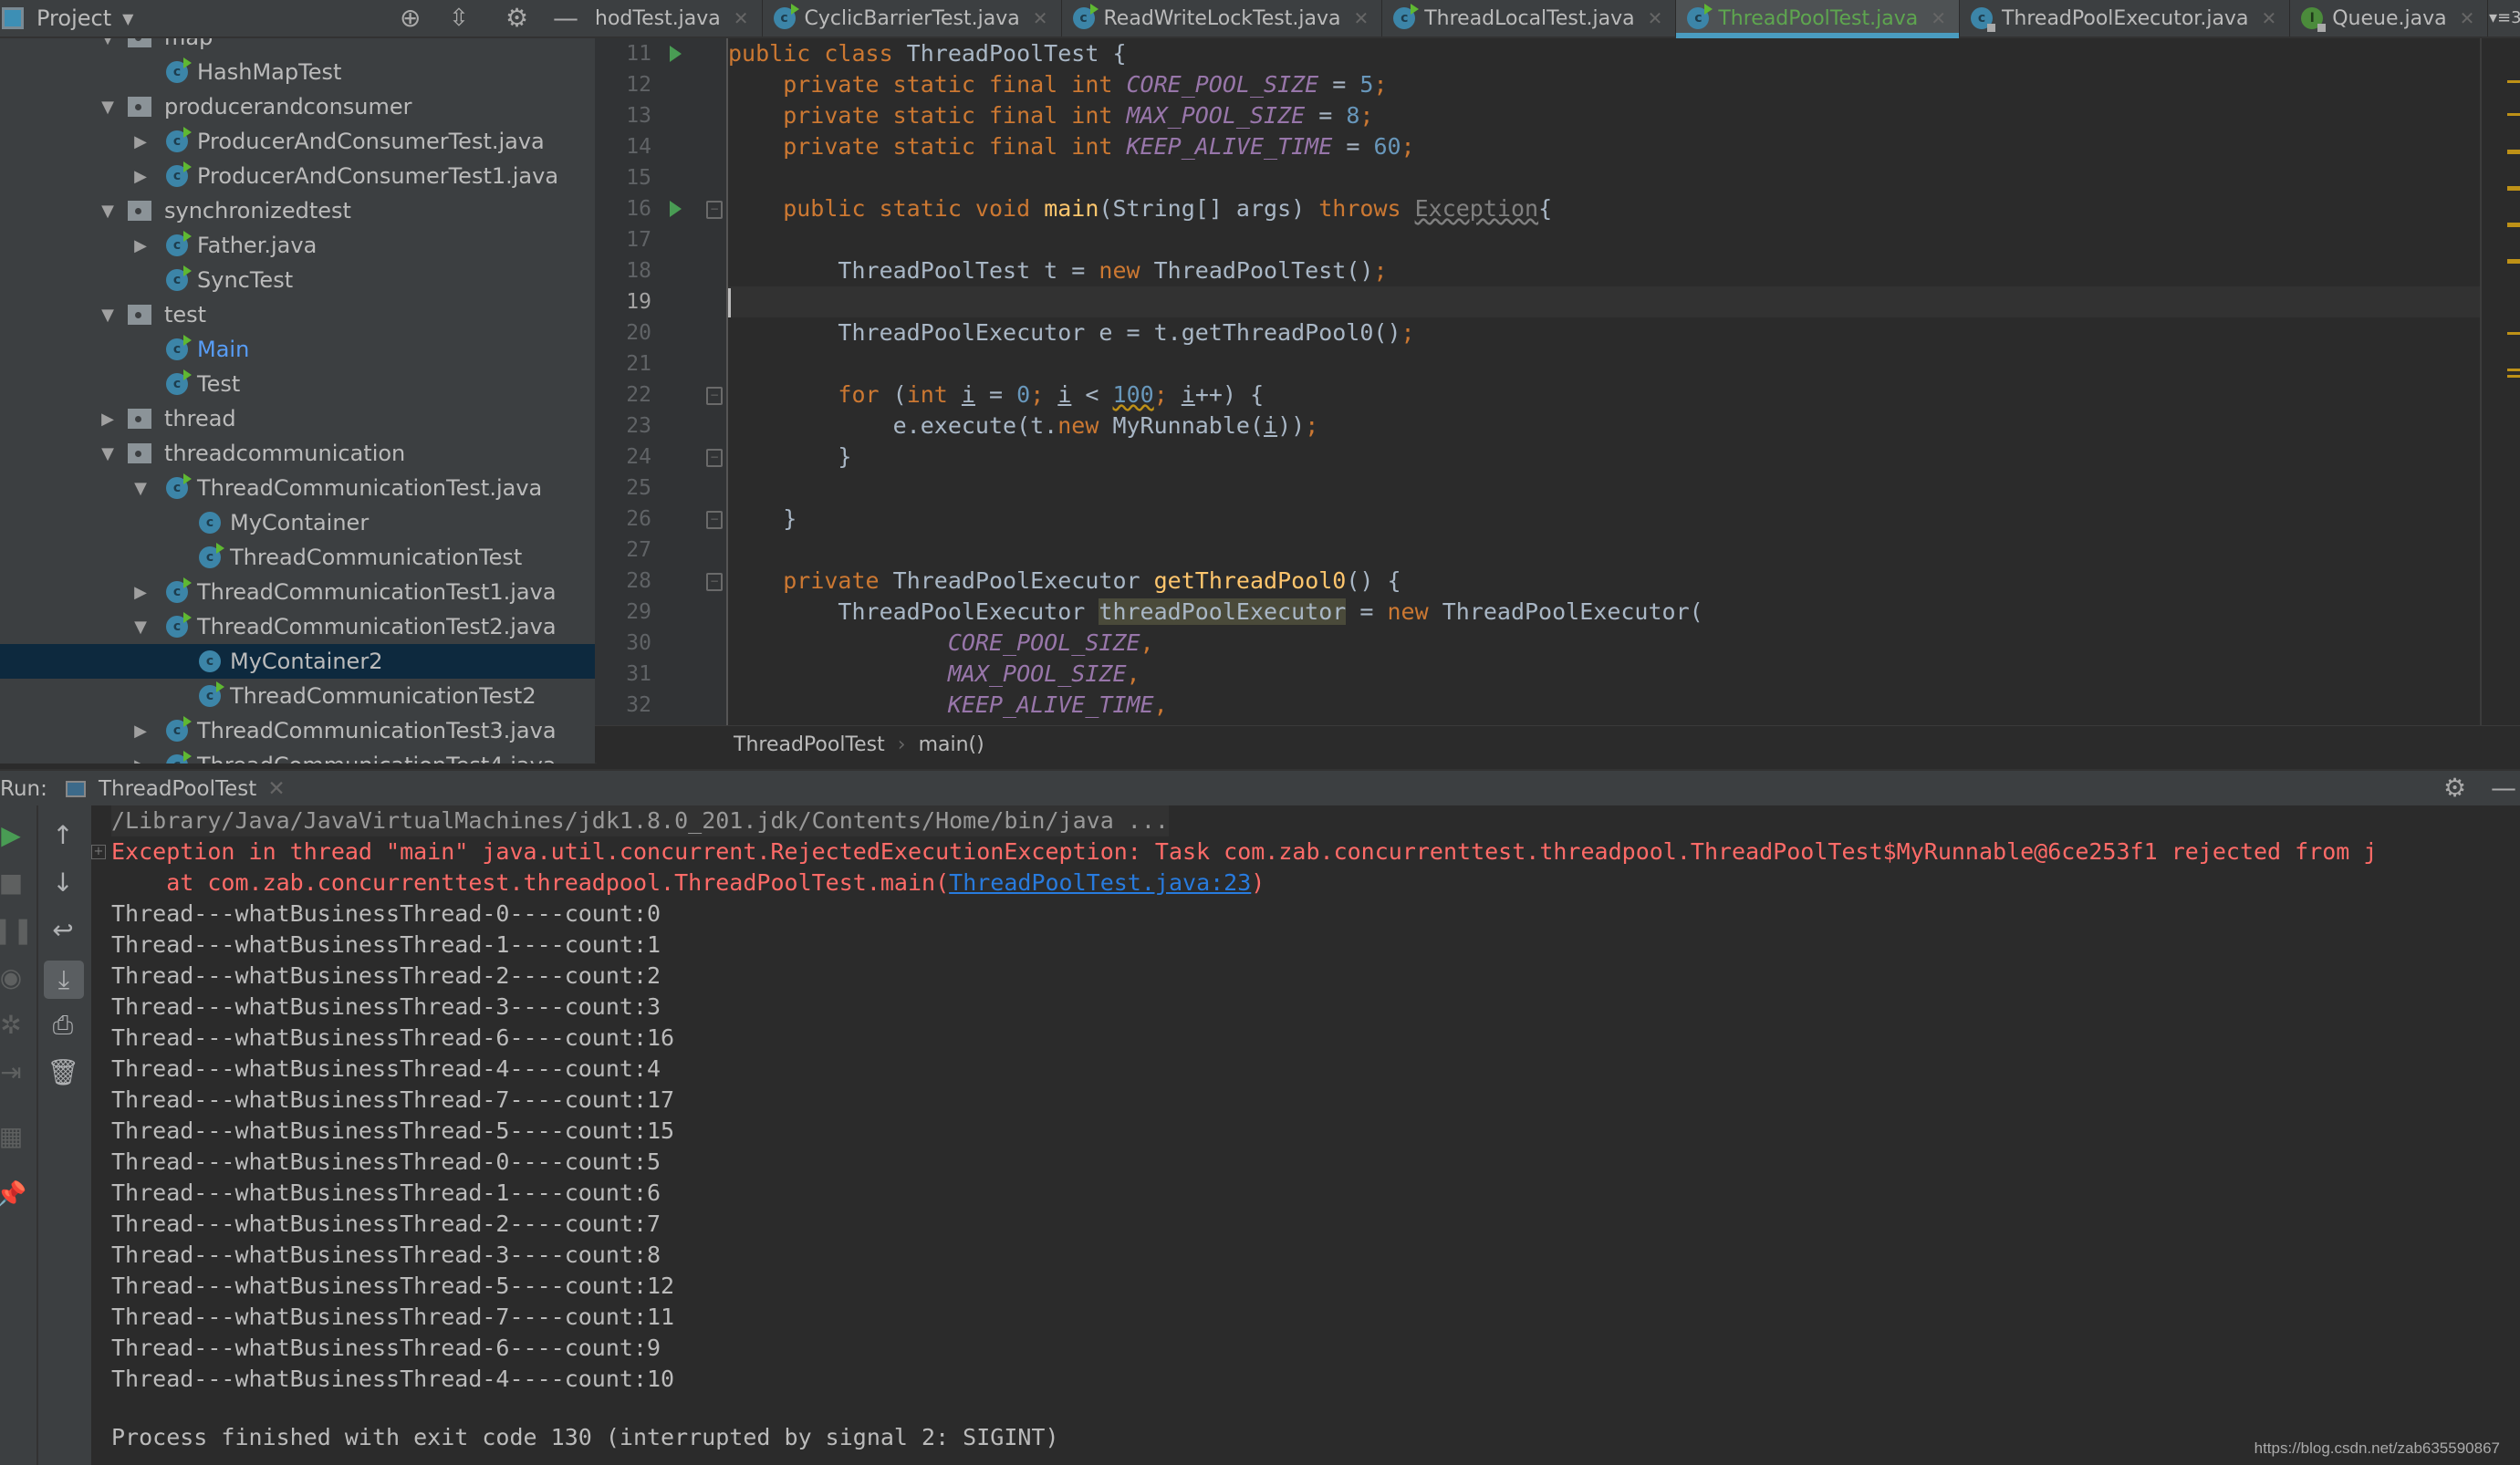  What do you see at coordinates (257, 246) in the screenshot?
I see `tree-item-label: Father.java` at bounding box center [257, 246].